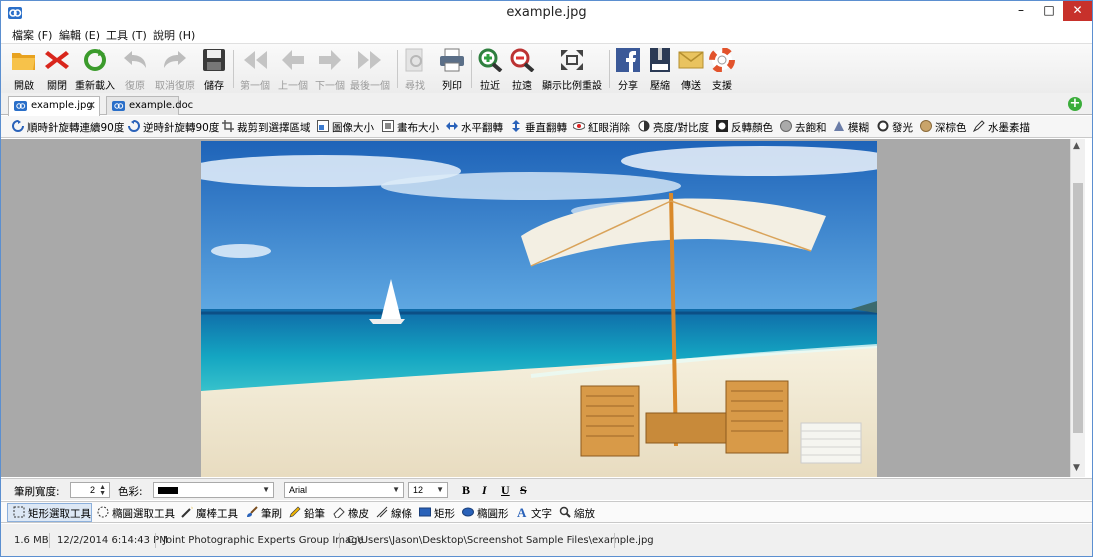 The width and height of the screenshot is (1093, 557). Describe the element at coordinates (31, 540) in the screenshot. I see `status-file-size: 1.6 MB` at that location.